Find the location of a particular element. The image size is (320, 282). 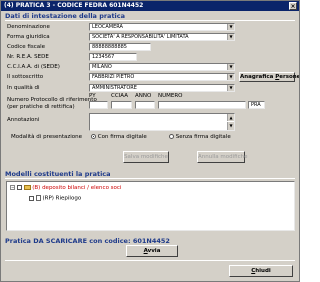

cciaa-label: C.C.I.A.A. di (SEDE) is located at coordinates (33, 67).